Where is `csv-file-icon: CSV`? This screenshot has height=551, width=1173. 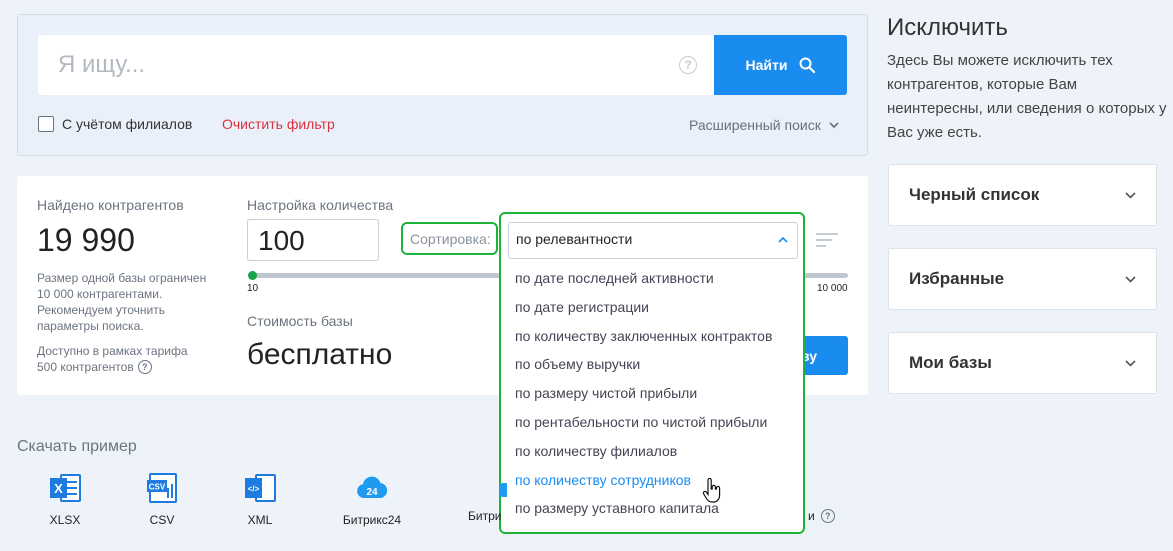 csv-file-icon: CSV is located at coordinates (162, 488).